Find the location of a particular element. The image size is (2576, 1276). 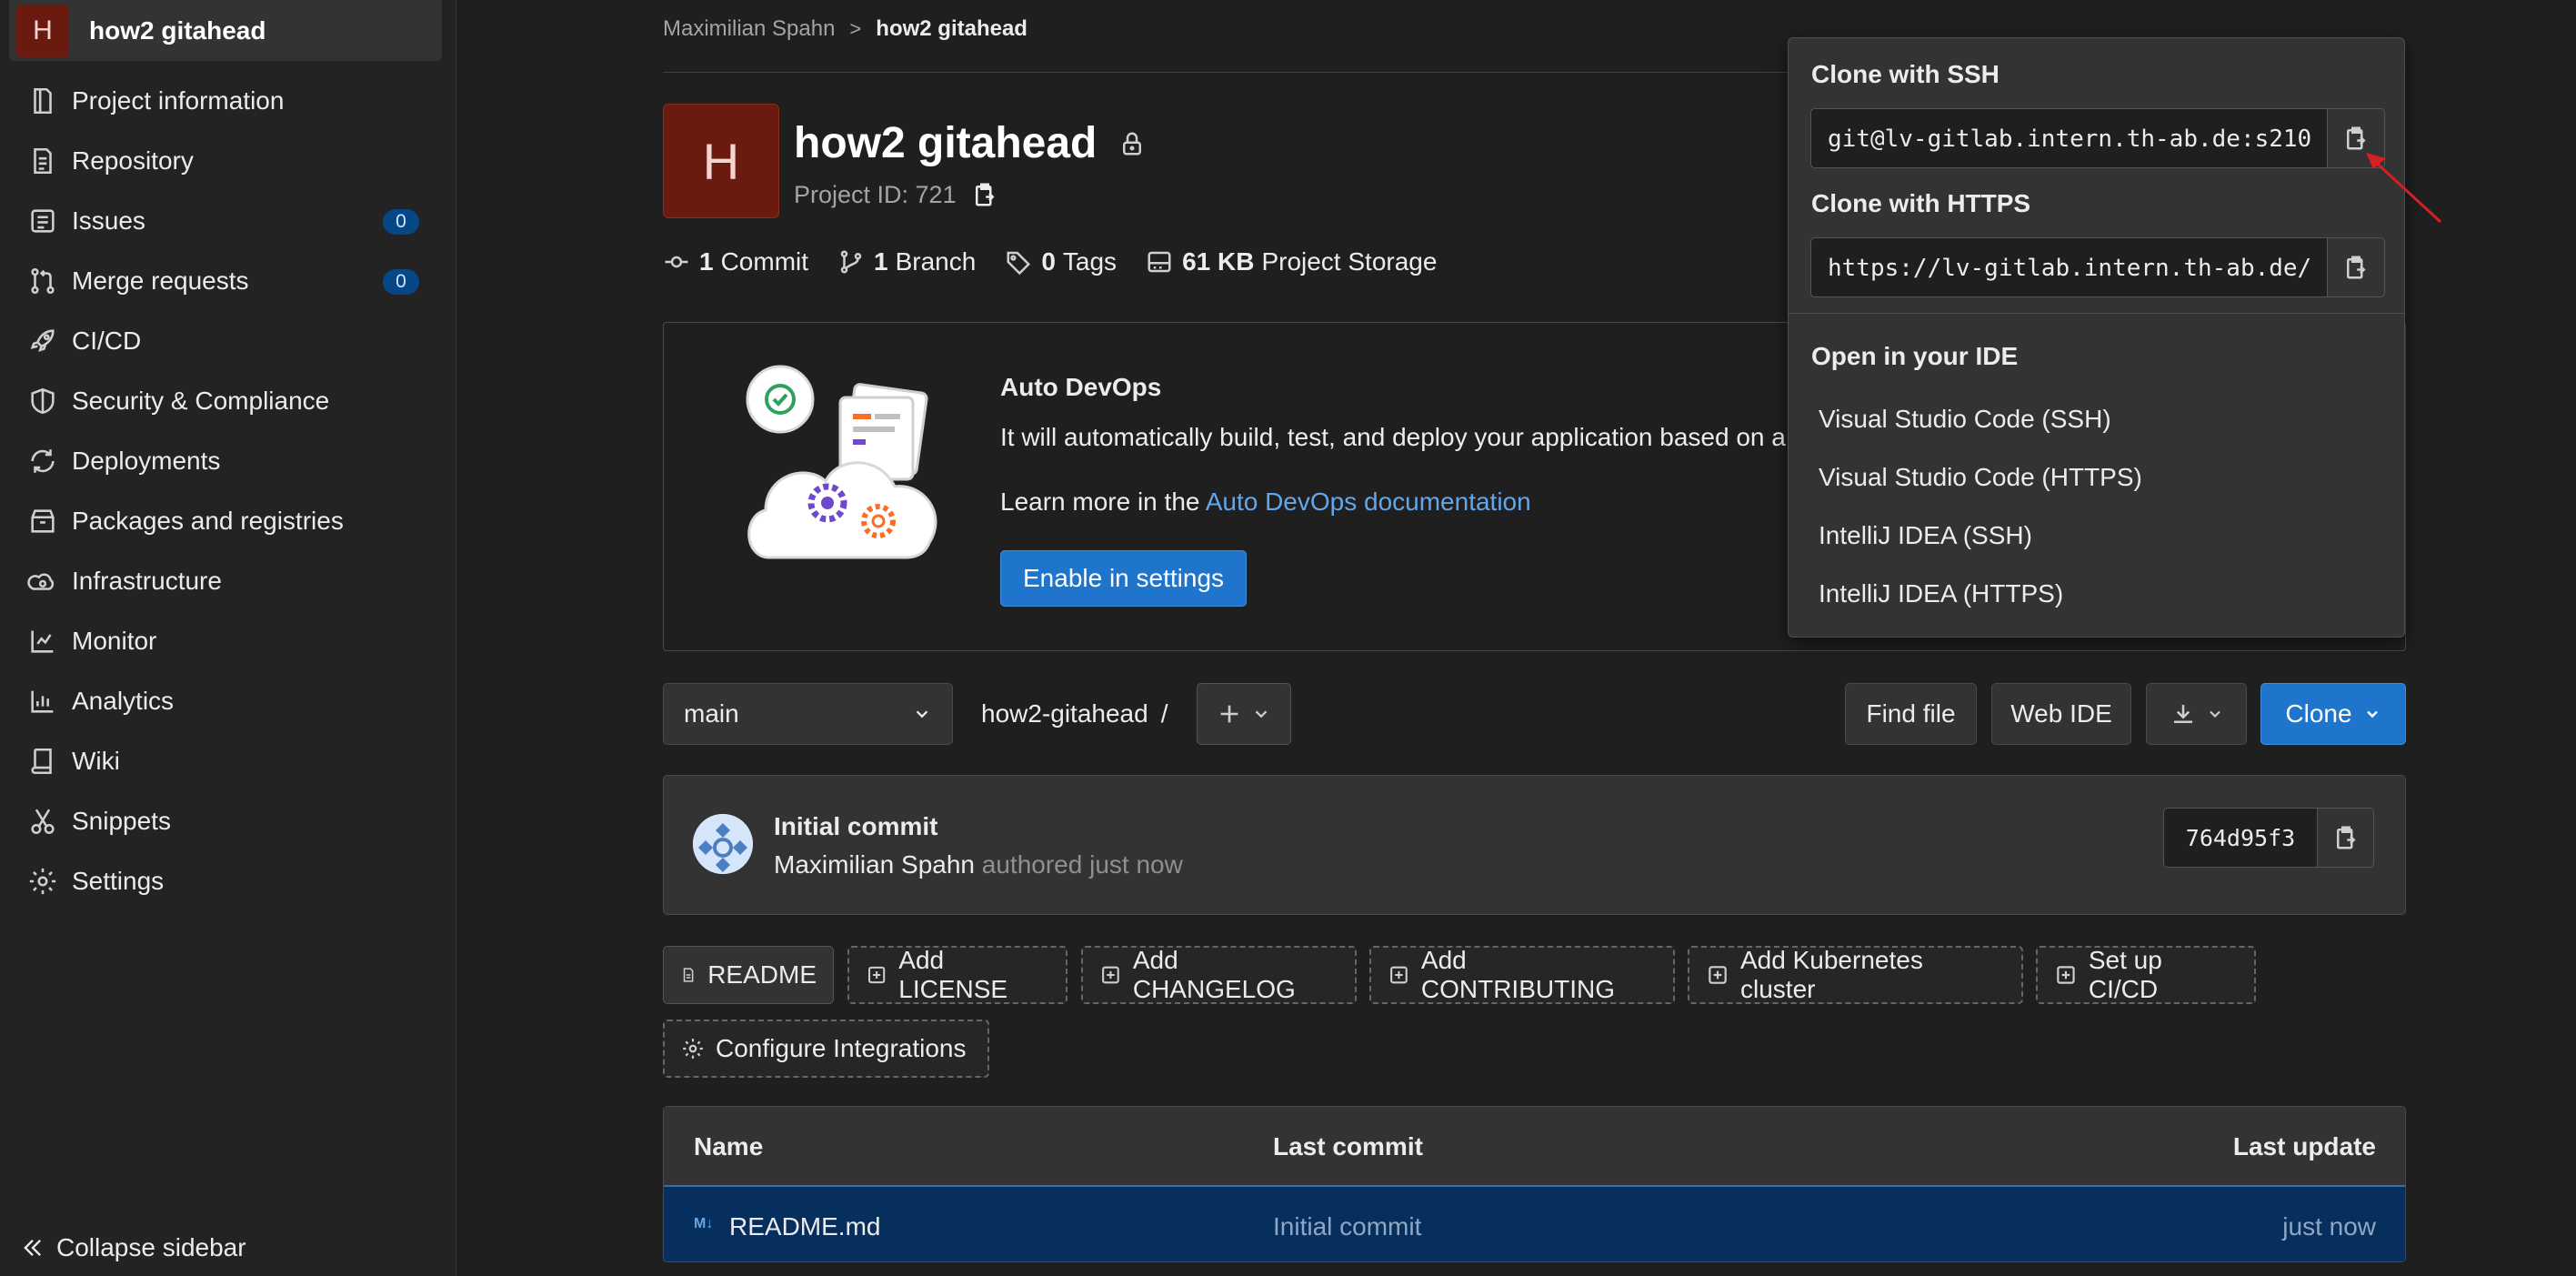

collapse-sidebar-button: Collapse sidebar is located at coordinates (133, 1248).